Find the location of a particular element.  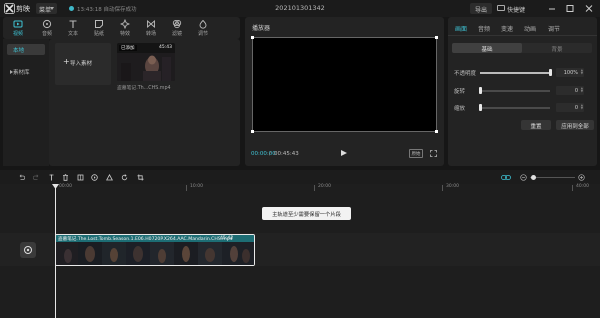

tooltip: 主轨道至少需要保留一个片段 is located at coordinates (306, 213).